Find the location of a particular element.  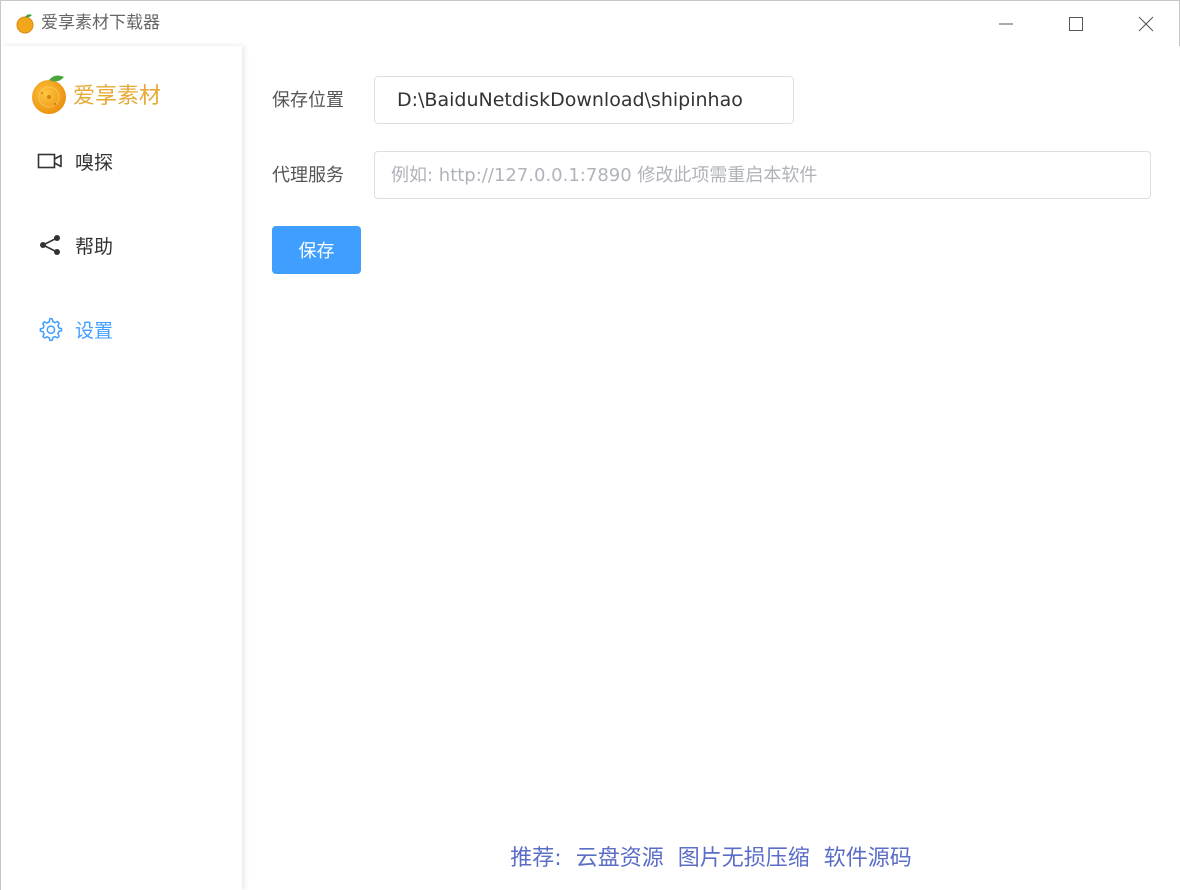

share-icon is located at coordinates (50, 245).